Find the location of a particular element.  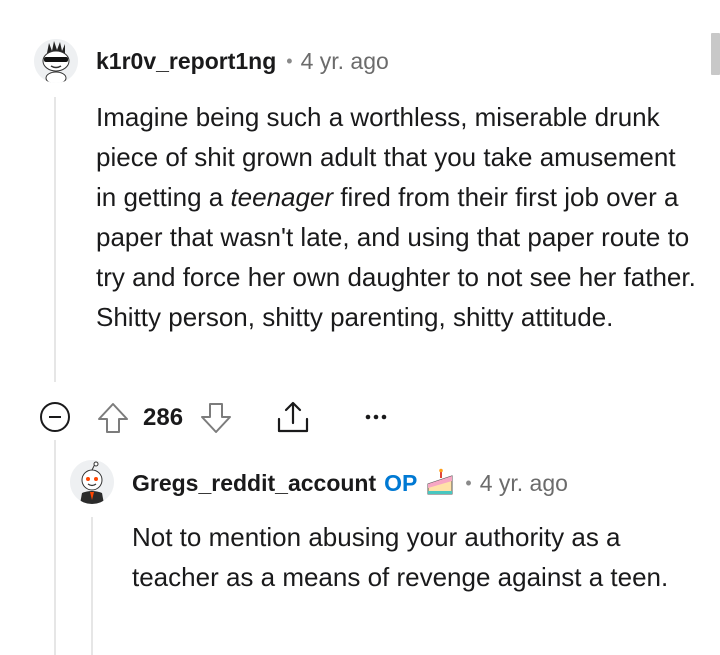

downvote-arrow-icon is located at coordinates (216, 418).